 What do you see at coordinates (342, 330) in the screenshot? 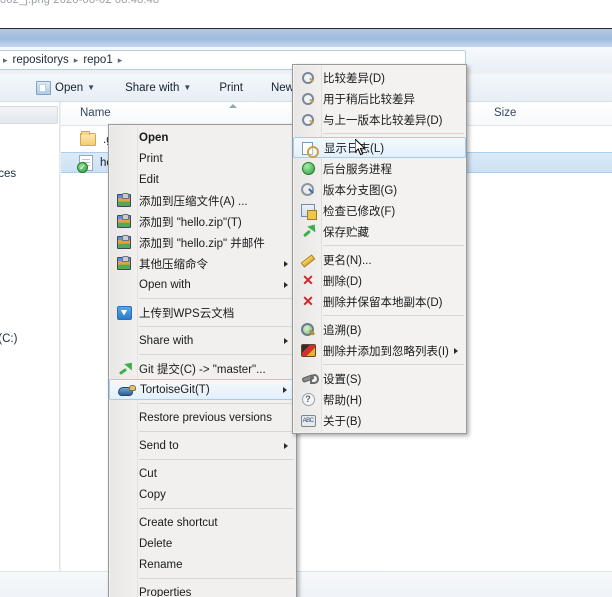
I see `menu-item-label: 追溯(B)` at bounding box center [342, 330].